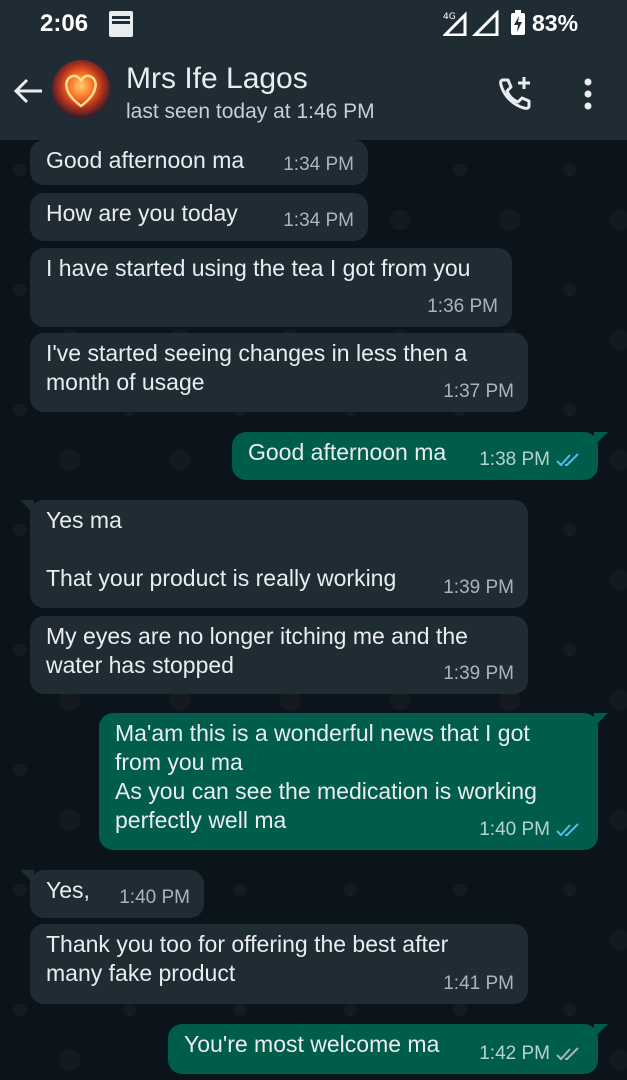 Image resolution: width=627 pixels, height=1080 pixels. Describe the element at coordinates (420, 456) in the screenshot. I see `outgoing-message: Good afternoon ma 1:38 PM` at that location.